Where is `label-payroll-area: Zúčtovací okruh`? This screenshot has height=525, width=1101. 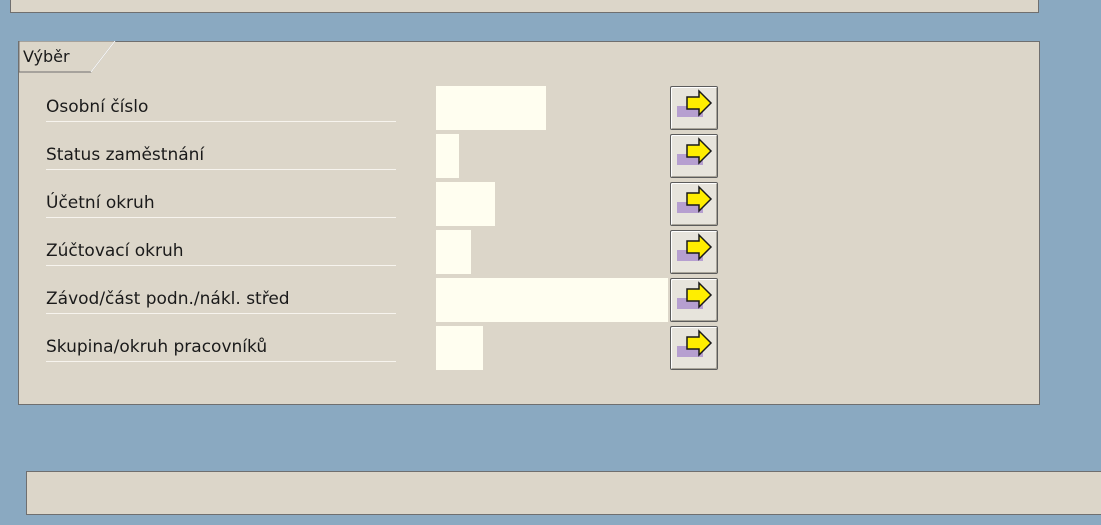
label-payroll-area: Zúčtovací okruh is located at coordinates (221, 251).